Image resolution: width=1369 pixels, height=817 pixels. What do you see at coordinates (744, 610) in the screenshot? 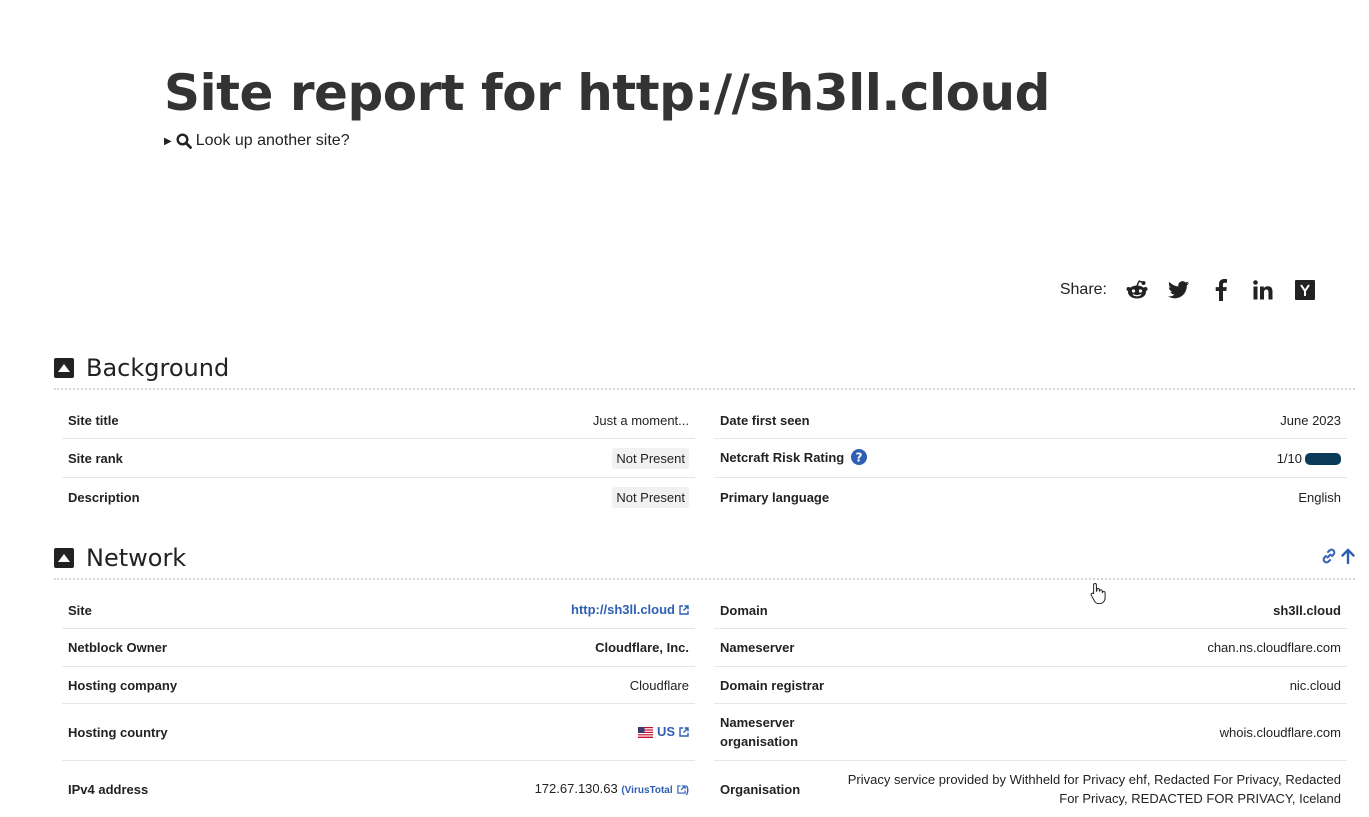
I see `row-key: Domain` at bounding box center [744, 610].